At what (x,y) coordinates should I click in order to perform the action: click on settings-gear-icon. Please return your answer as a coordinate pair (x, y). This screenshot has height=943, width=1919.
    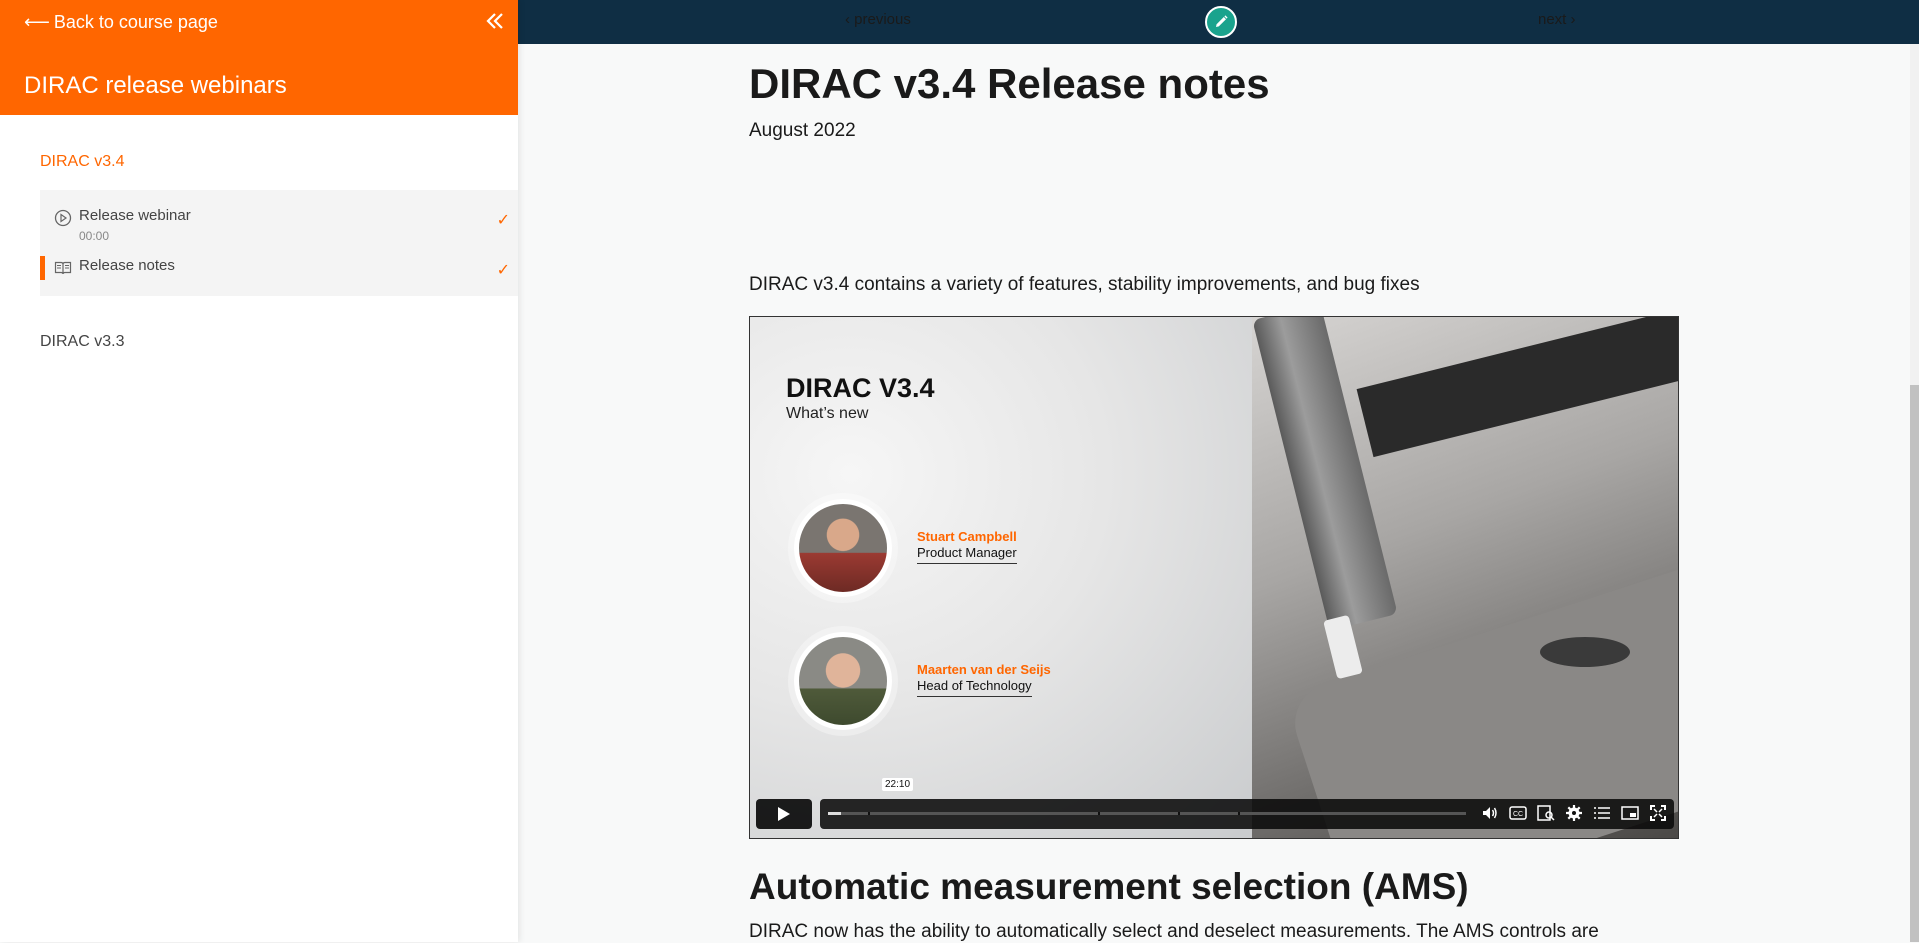
    Looking at the image, I should click on (1574, 813).